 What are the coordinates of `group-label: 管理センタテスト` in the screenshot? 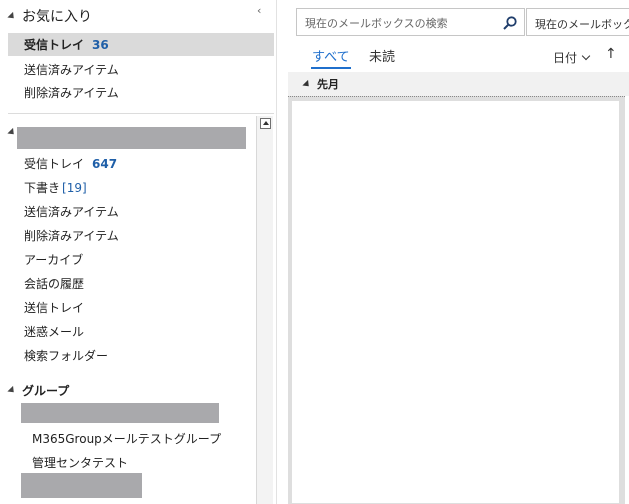 It's located at (80, 463).